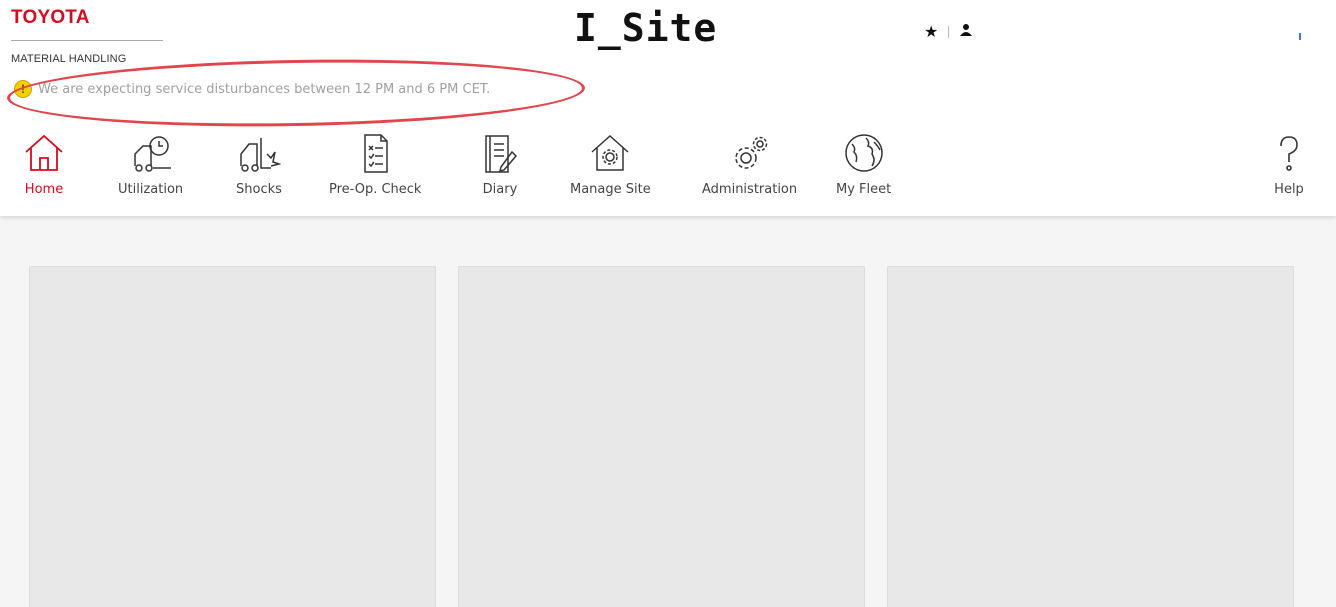  I want to click on nav-label-my-fleet: My Fleet, so click(864, 189).